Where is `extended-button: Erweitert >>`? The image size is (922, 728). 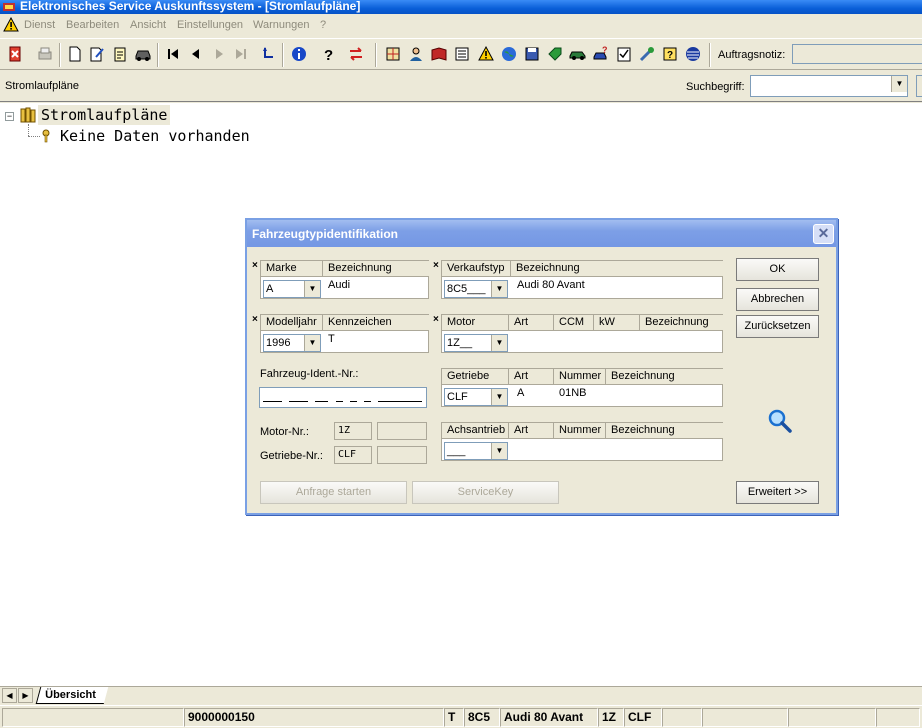
extended-button: Erweitert >> is located at coordinates (777, 492).